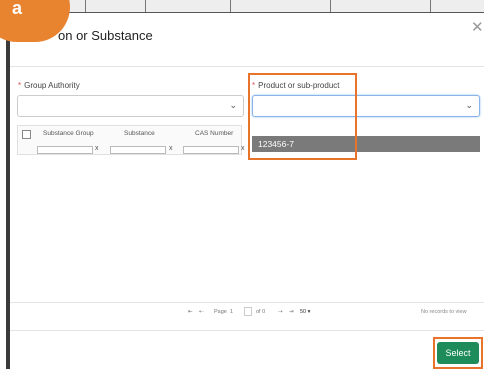  I want to click on filter-input-cas-number, so click(211, 150).